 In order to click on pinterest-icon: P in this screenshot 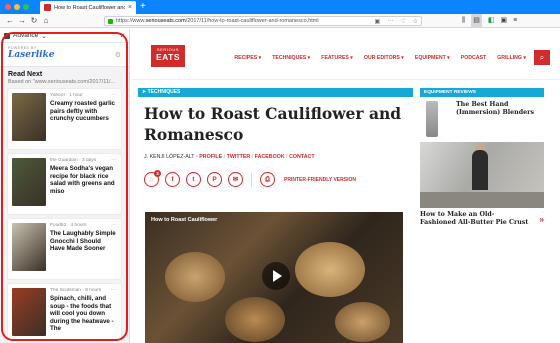, I will do `click(214, 179)`.